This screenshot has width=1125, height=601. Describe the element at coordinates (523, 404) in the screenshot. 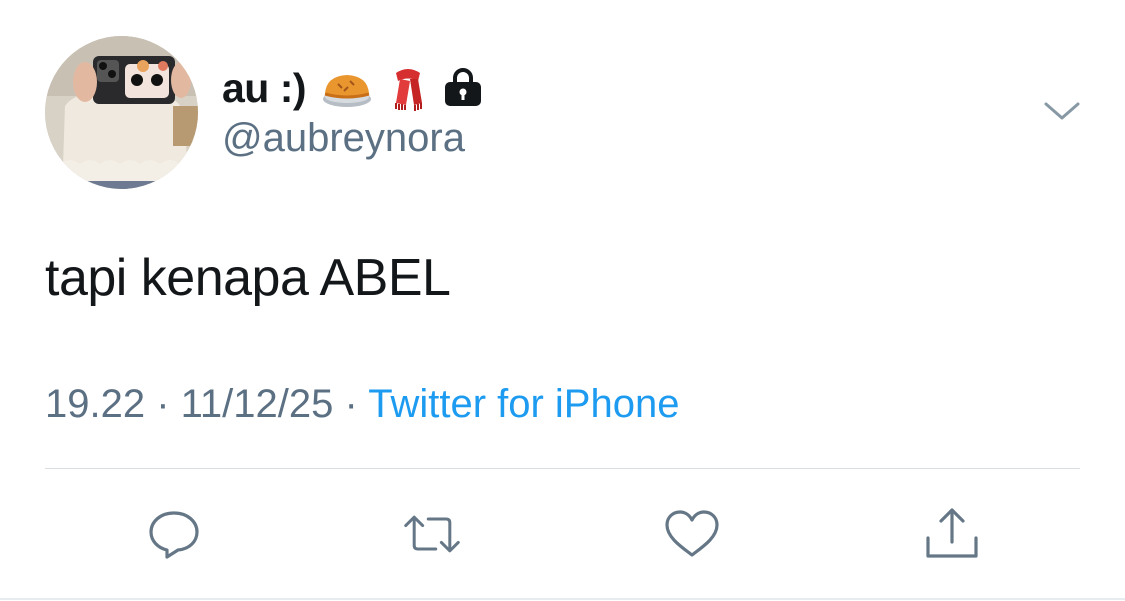

I see `tweet-source-link: Twitter for iPhone` at that location.